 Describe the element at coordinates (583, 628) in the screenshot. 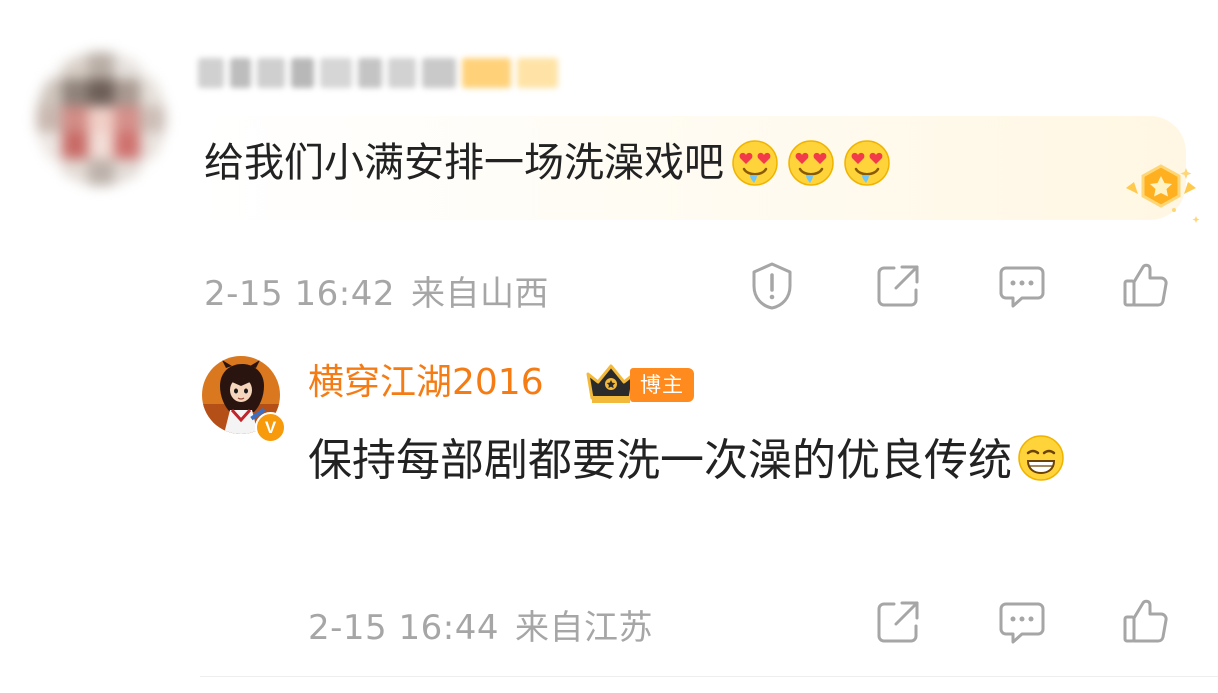

I see `reply-location: 来自江苏` at that location.